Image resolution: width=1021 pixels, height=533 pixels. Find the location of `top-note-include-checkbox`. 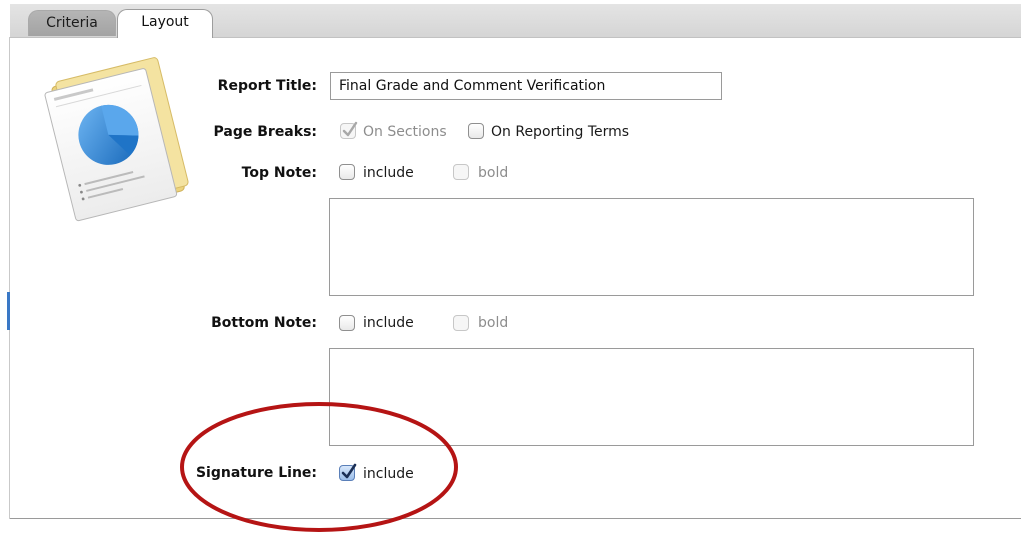

top-note-include-checkbox is located at coordinates (347, 172).